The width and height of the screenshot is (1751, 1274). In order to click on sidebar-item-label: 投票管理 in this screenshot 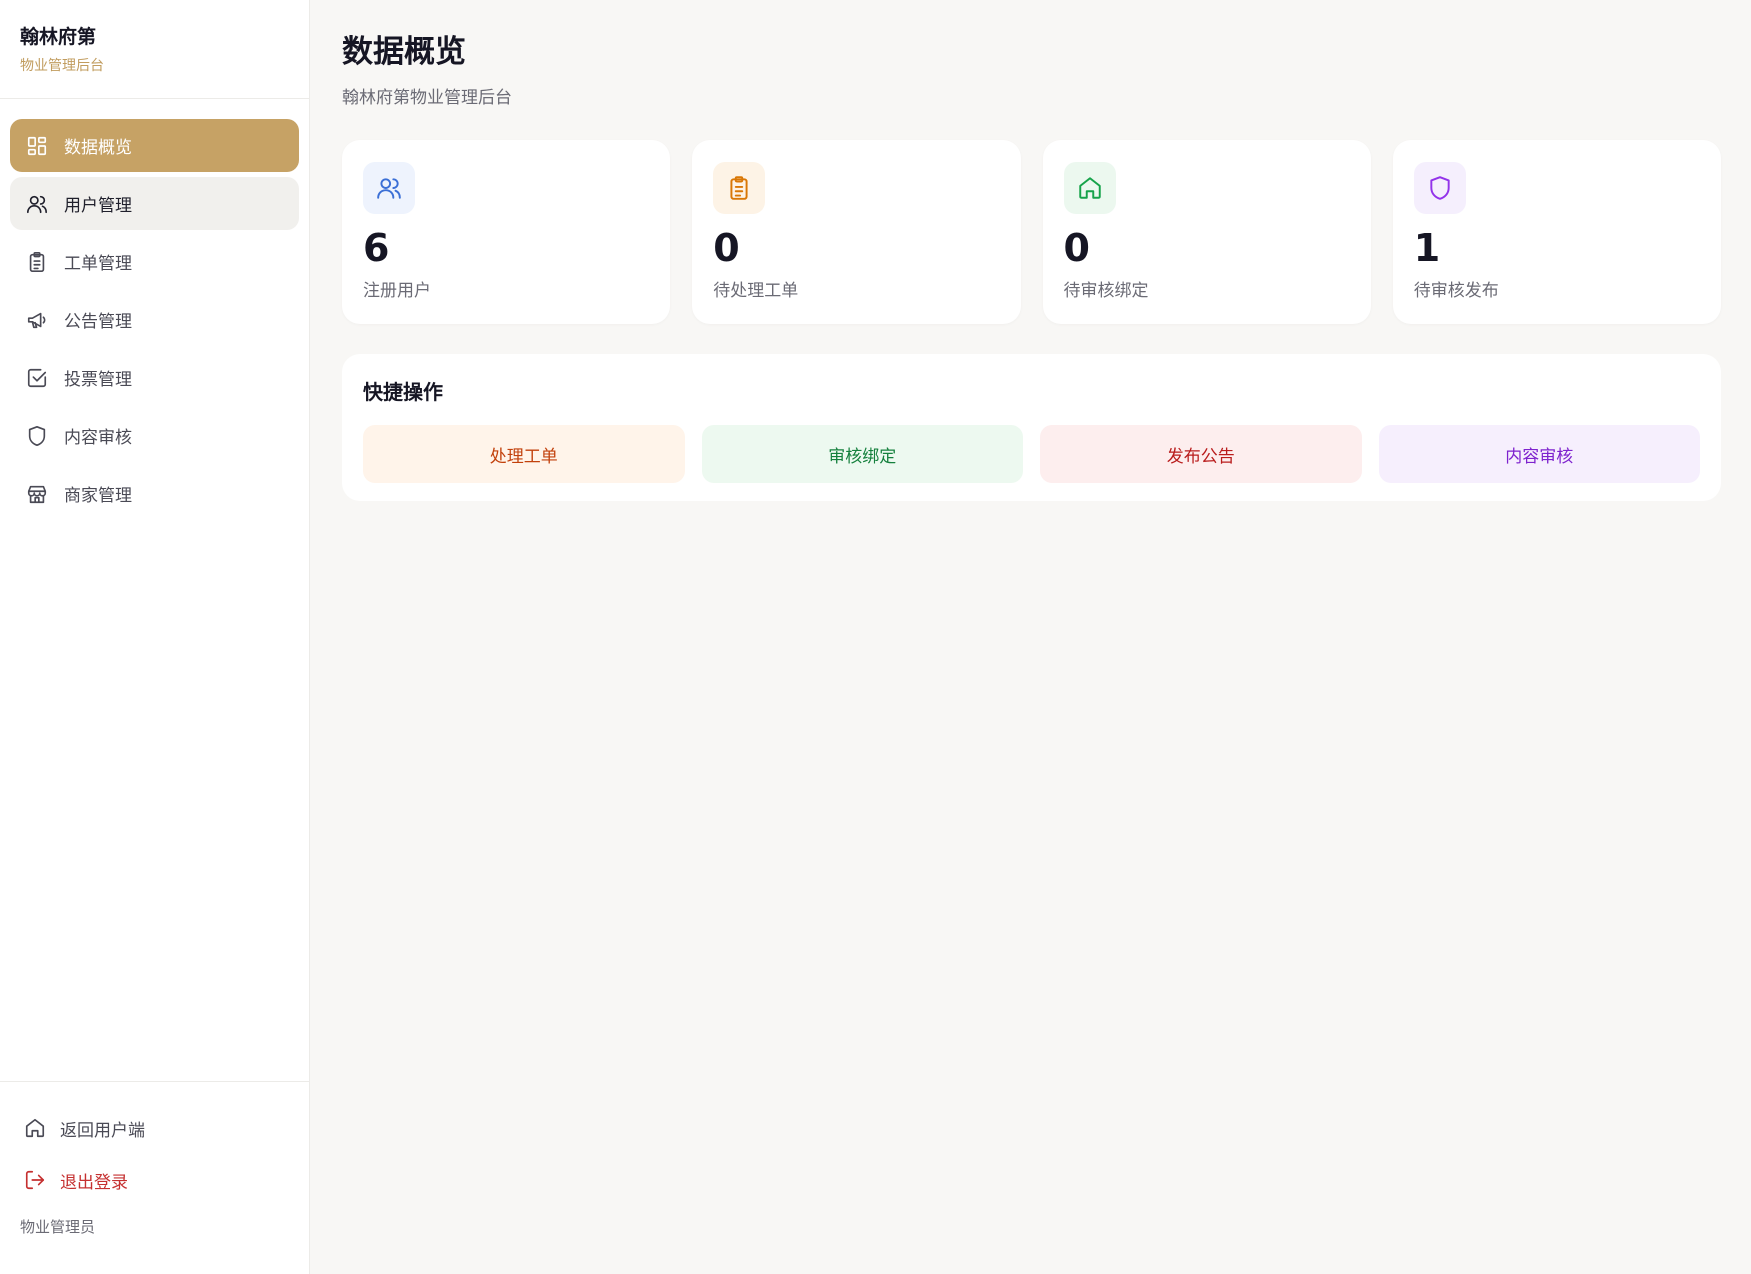, I will do `click(98, 380)`.